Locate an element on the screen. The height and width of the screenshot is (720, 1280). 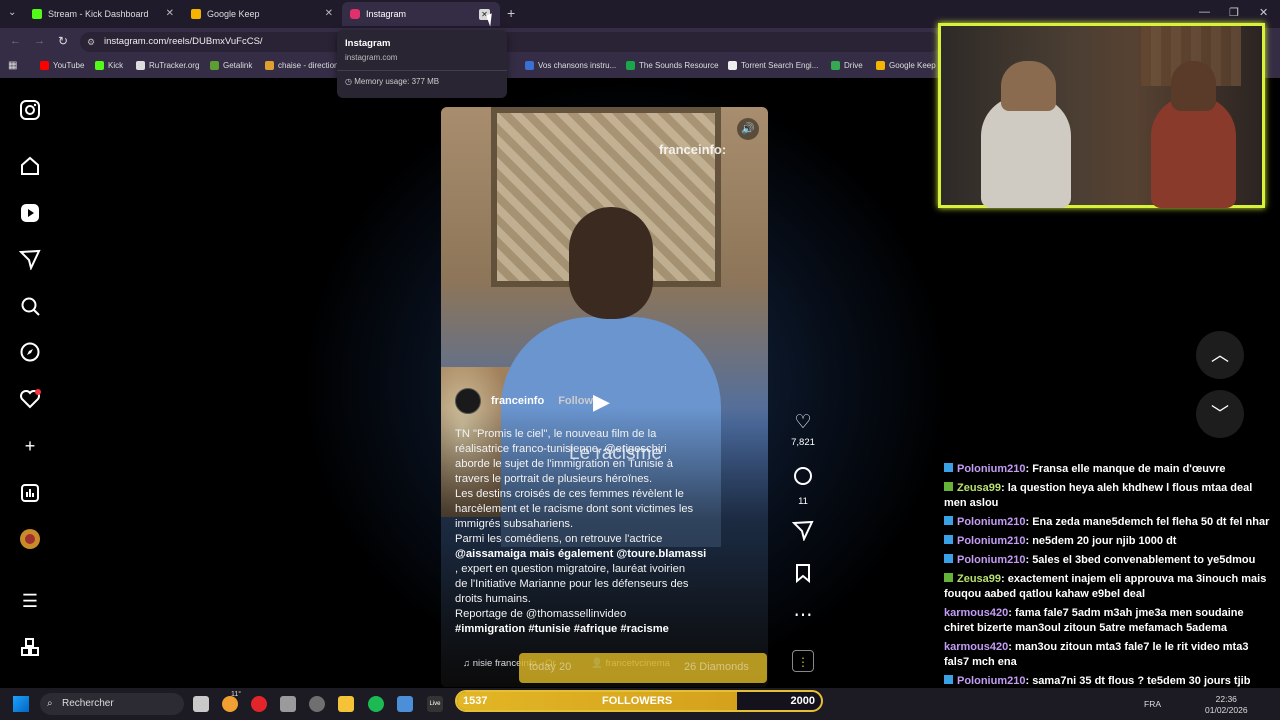
create-plus-icon: + is located at coordinates (30, 446).